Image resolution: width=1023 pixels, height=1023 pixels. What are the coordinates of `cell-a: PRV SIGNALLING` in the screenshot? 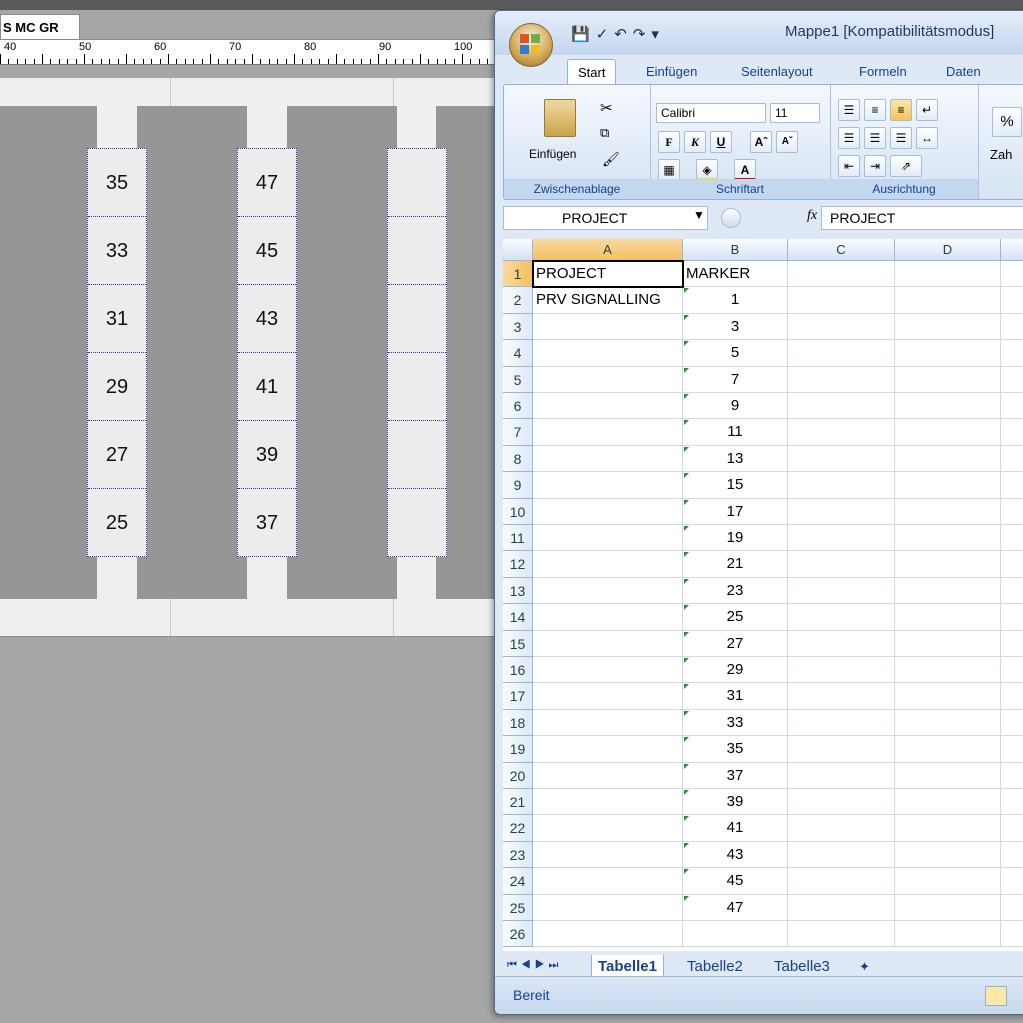 It's located at (608, 300).